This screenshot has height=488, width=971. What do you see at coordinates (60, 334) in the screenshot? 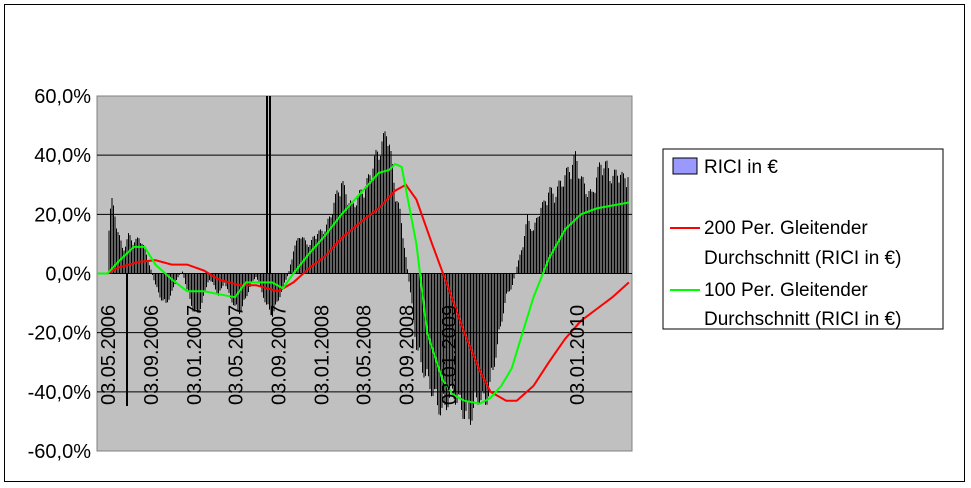
I see `y-tick-label: -20,0%` at bounding box center [60, 334].